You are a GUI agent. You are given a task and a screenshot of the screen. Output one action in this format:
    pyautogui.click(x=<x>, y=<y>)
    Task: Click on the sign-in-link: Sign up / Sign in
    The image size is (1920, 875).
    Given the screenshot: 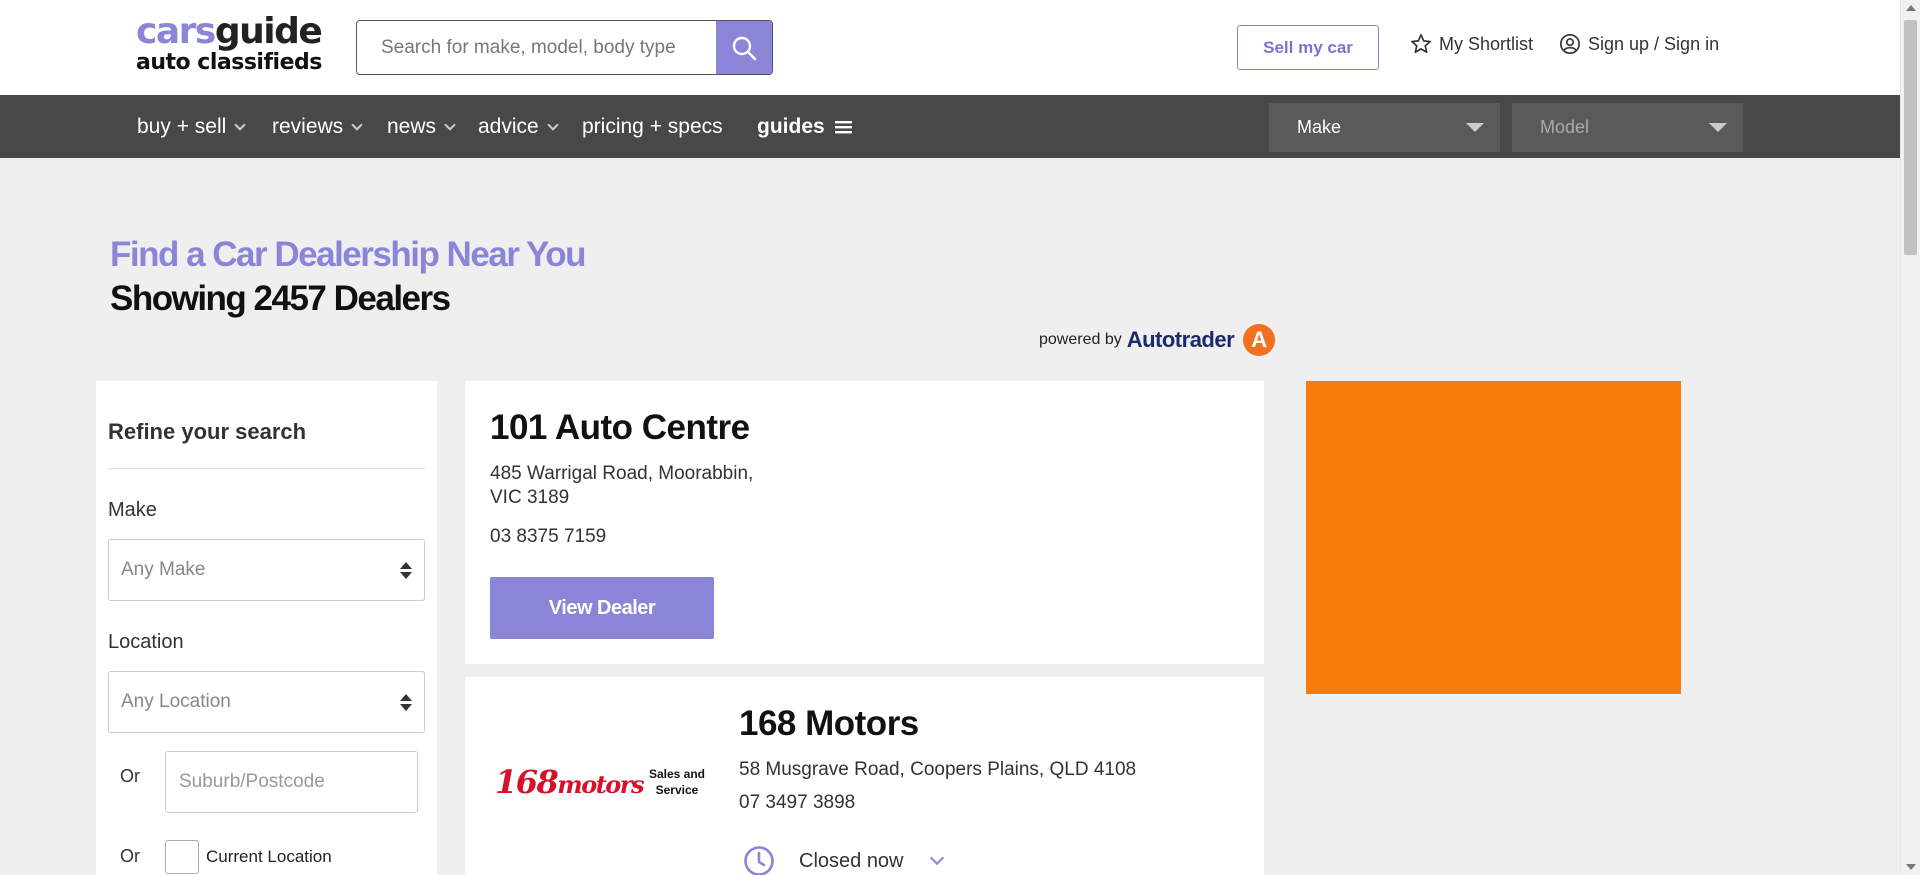 What is the action you would take?
    pyautogui.click(x=1639, y=44)
    